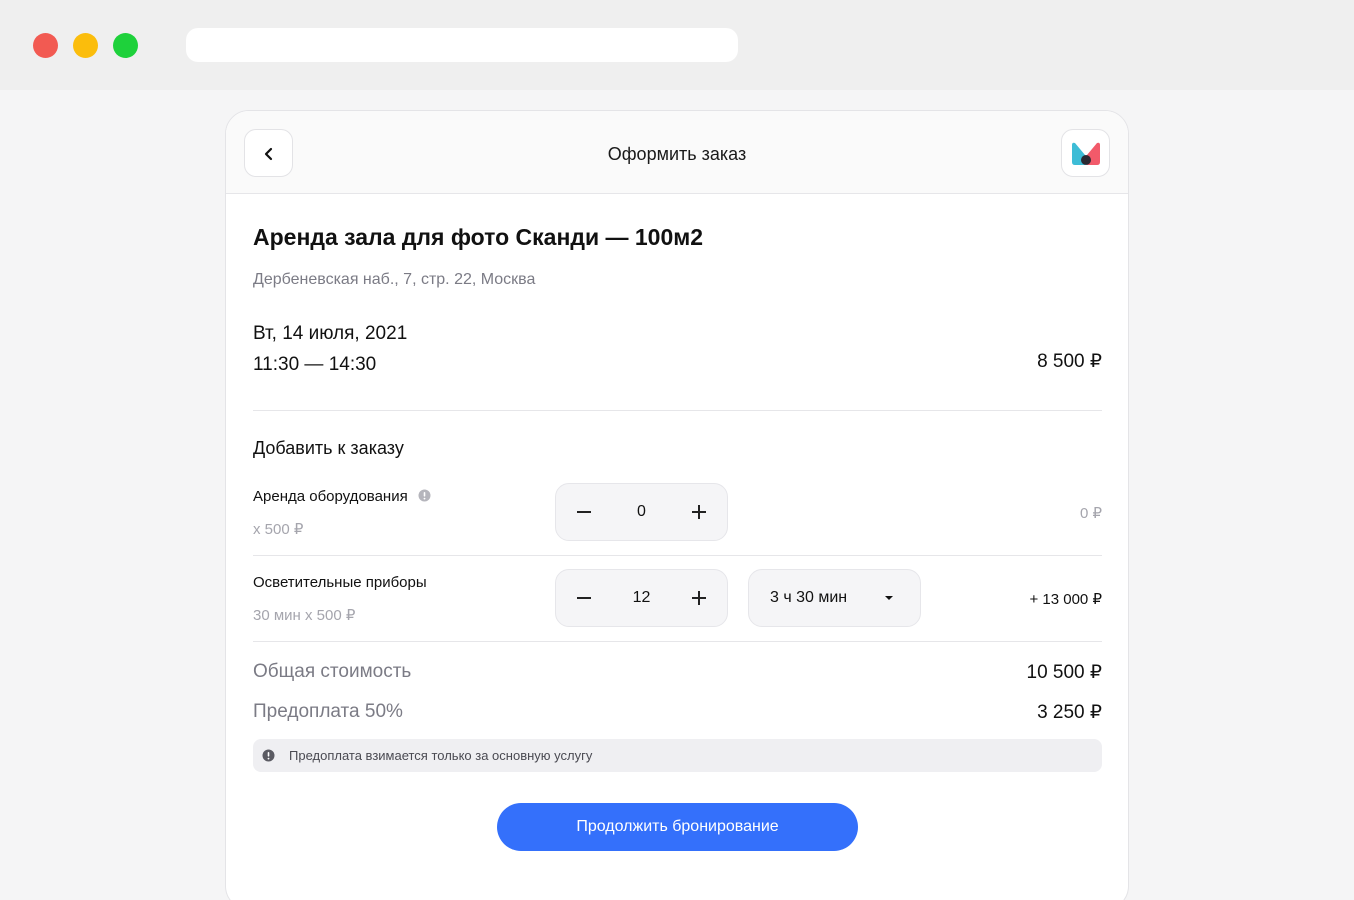 Image resolution: width=1354 pixels, height=900 pixels. I want to click on extra-item-sub: 30 мин x 500 ₽, so click(304, 615).